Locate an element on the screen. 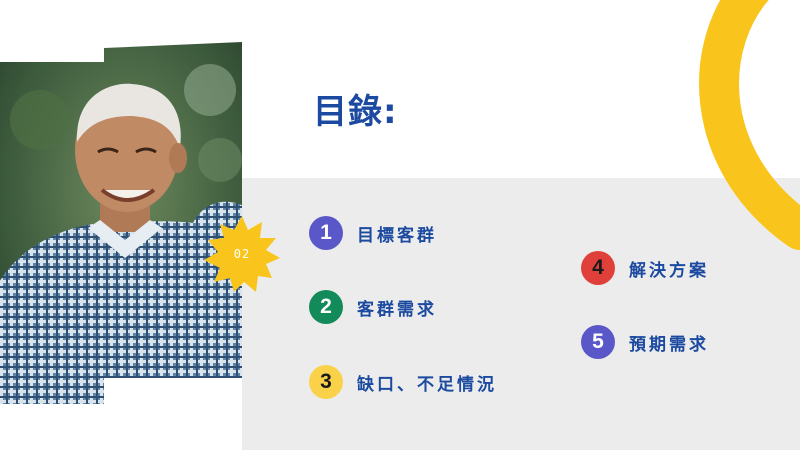  page-title: 目錄: is located at coordinates (355, 112).